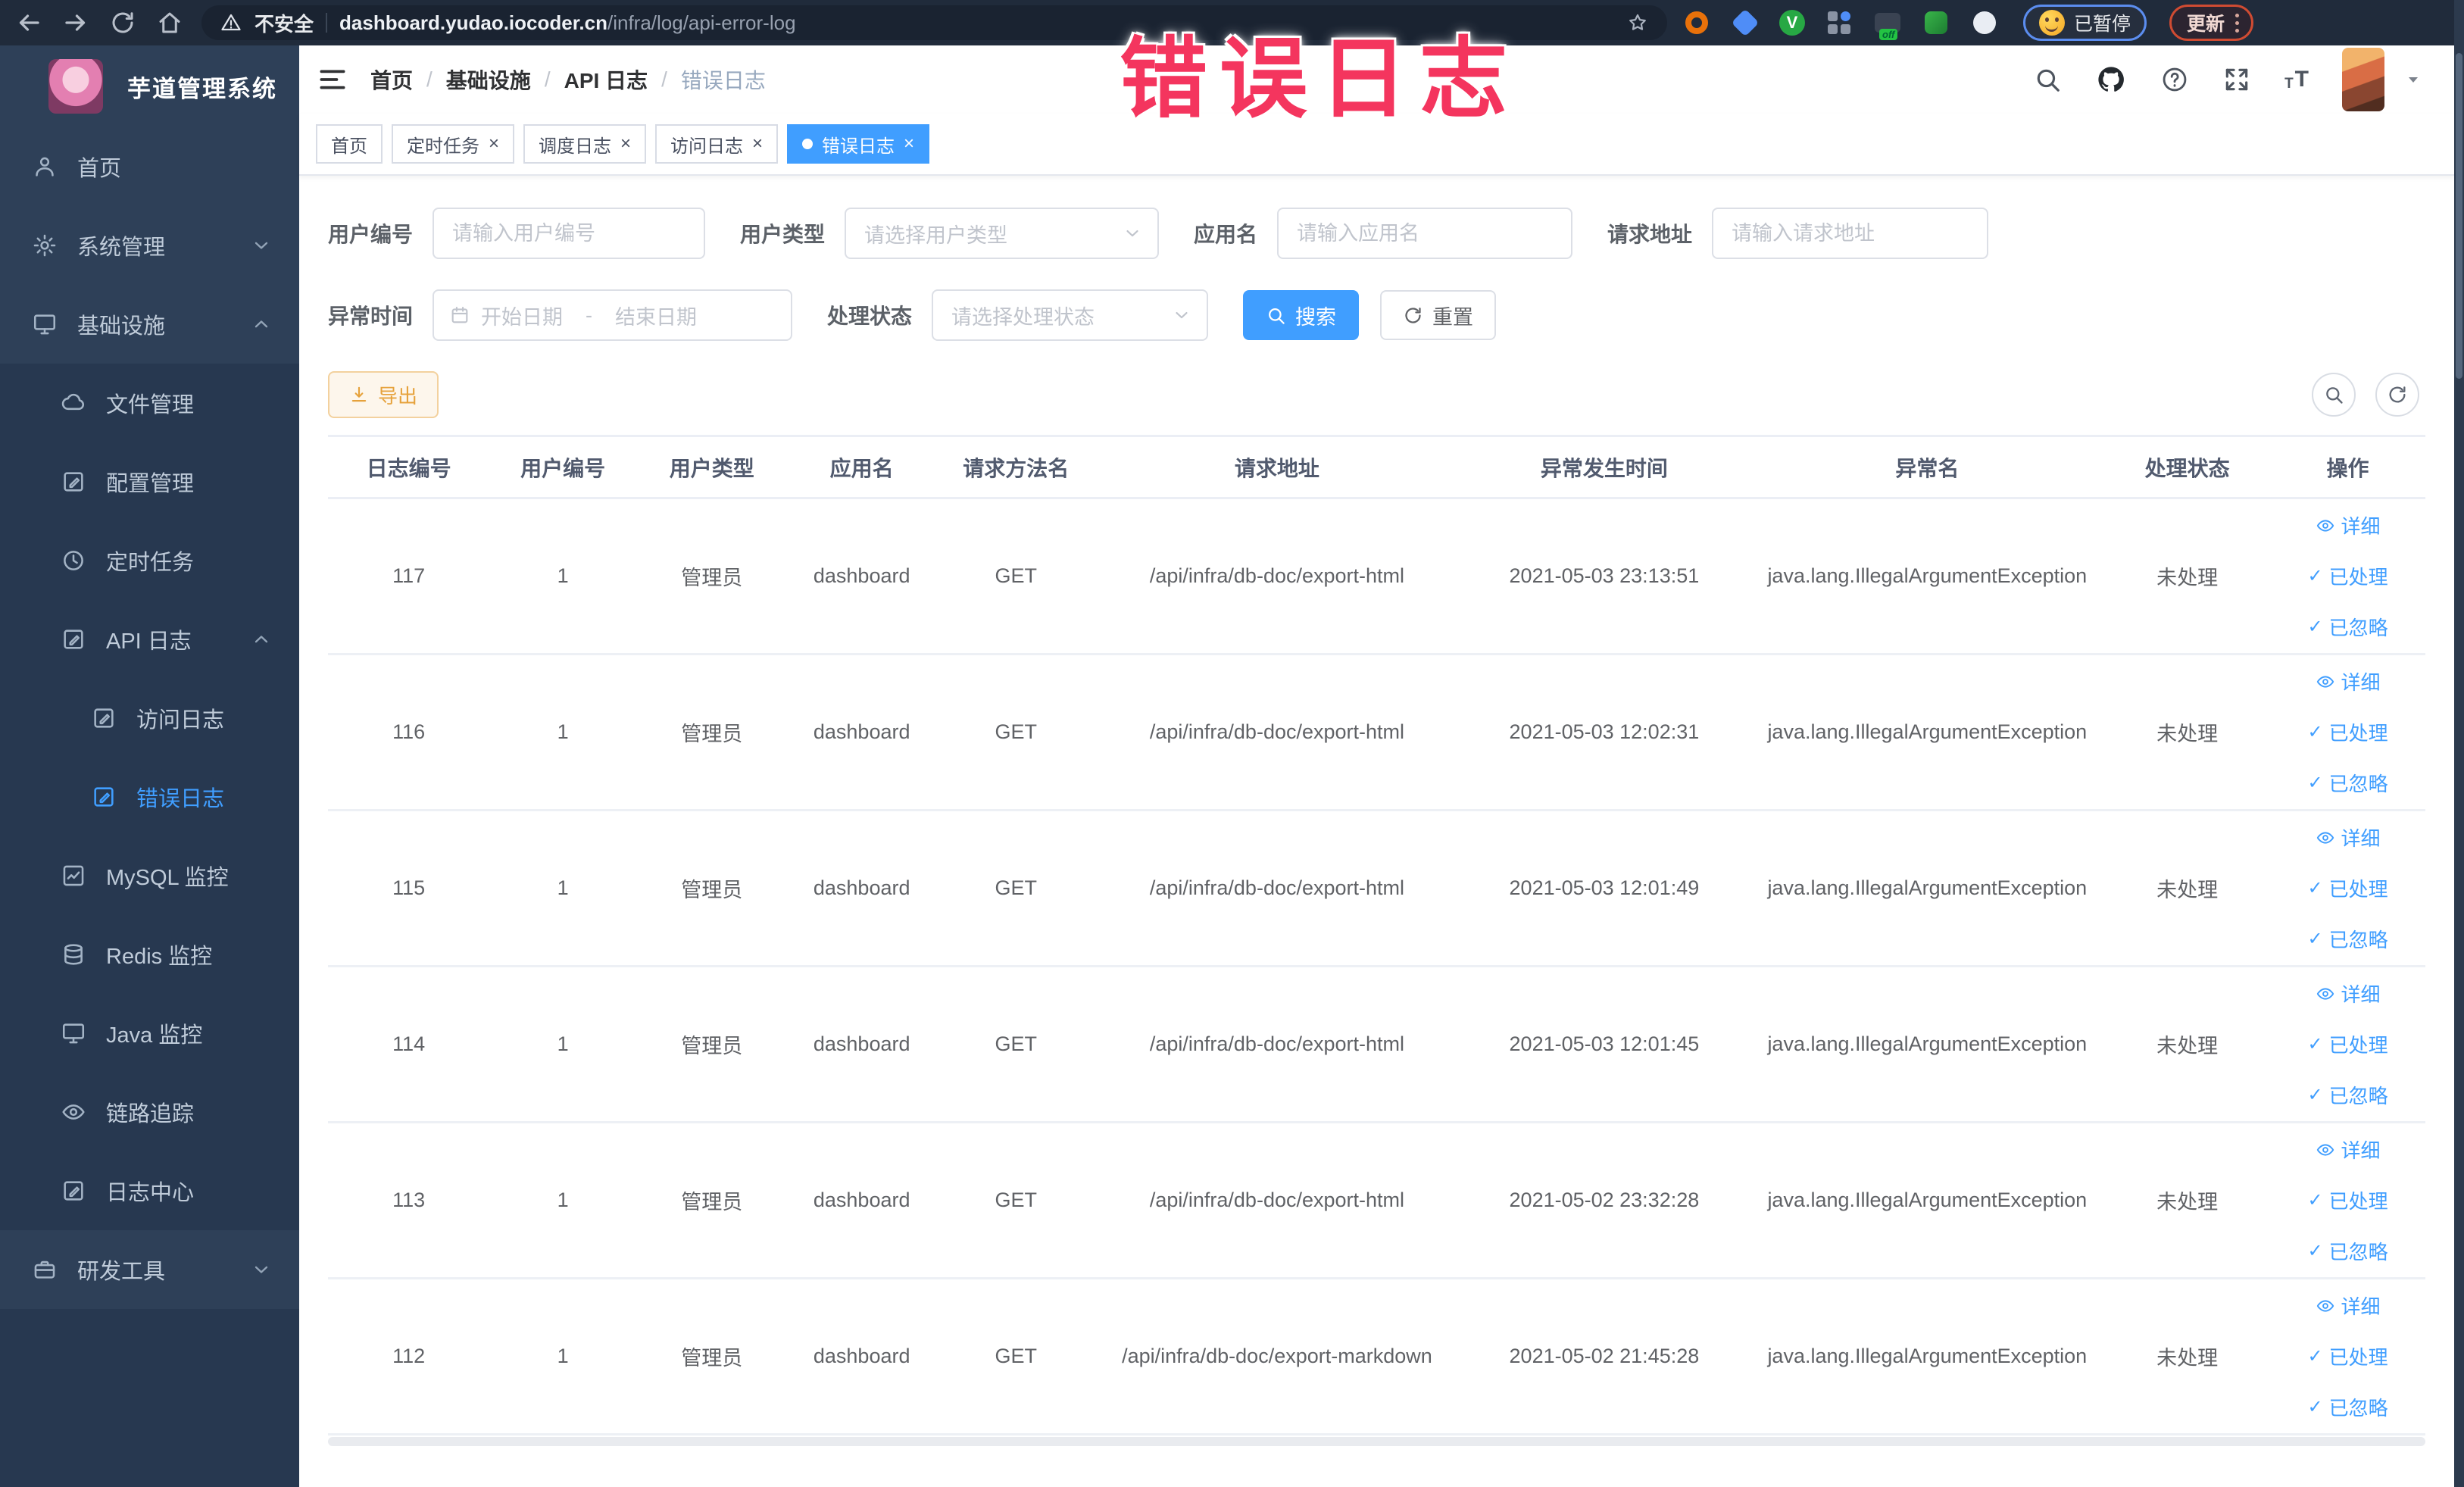 The height and width of the screenshot is (1487, 2464). Describe the element at coordinates (149, 1112) in the screenshot. I see `sidebar-item-trace: 链路追踪` at that location.